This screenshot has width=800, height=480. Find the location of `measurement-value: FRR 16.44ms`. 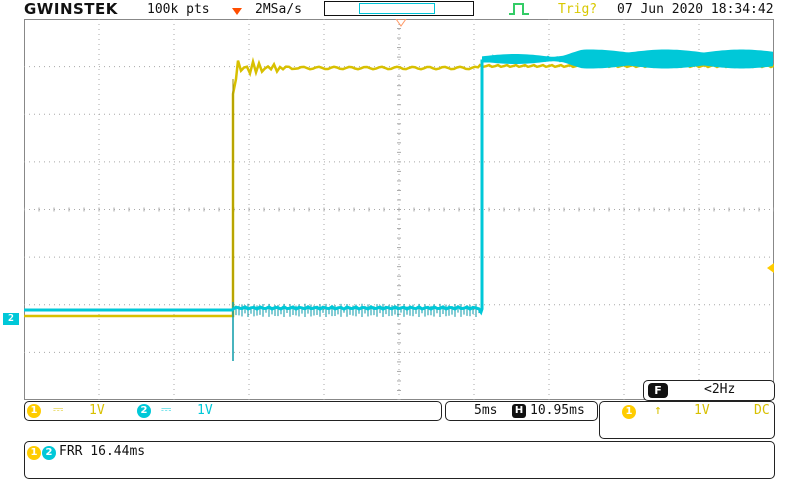

measurement-value: FRR 16.44ms is located at coordinates (102, 451).